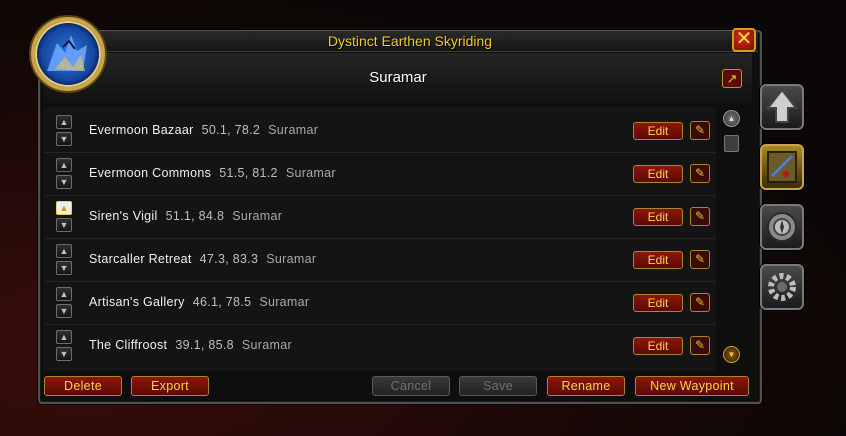  I want to click on waypoint-coords: 51.5, 81.2, so click(248, 173).